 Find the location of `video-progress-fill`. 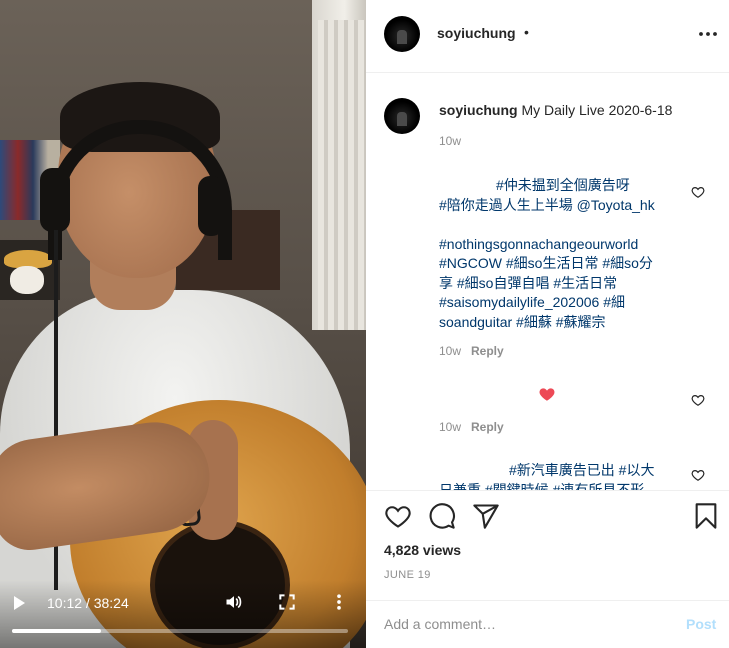

video-progress-fill is located at coordinates (57, 631).